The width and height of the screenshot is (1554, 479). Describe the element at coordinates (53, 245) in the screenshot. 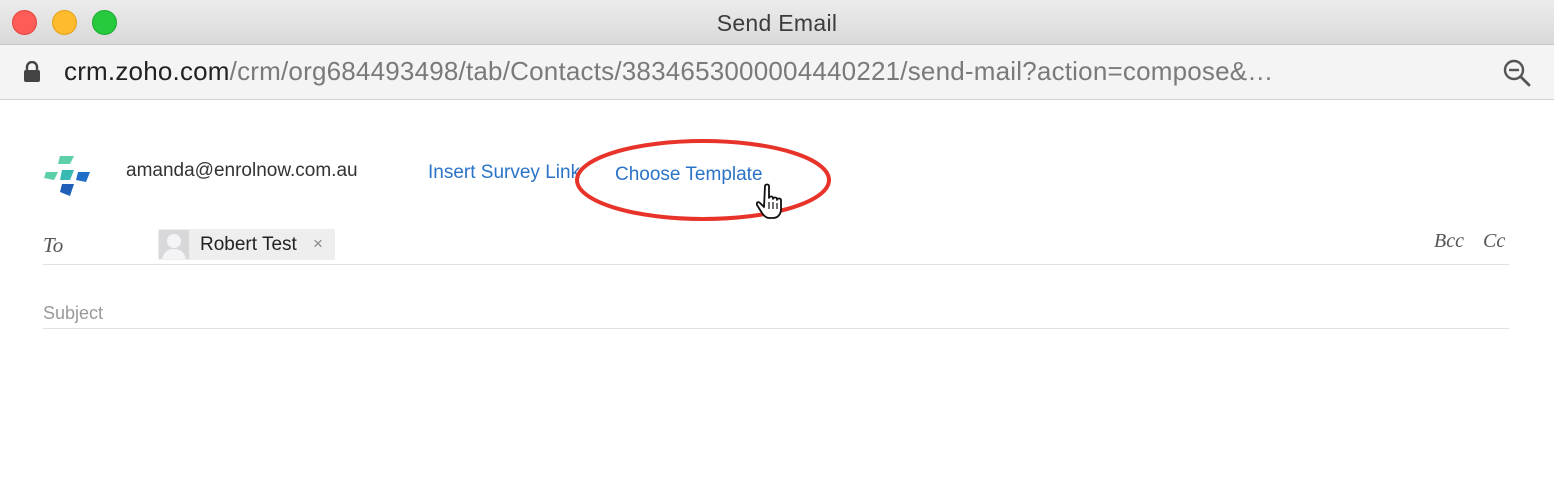

I see `to-label: To` at that location.